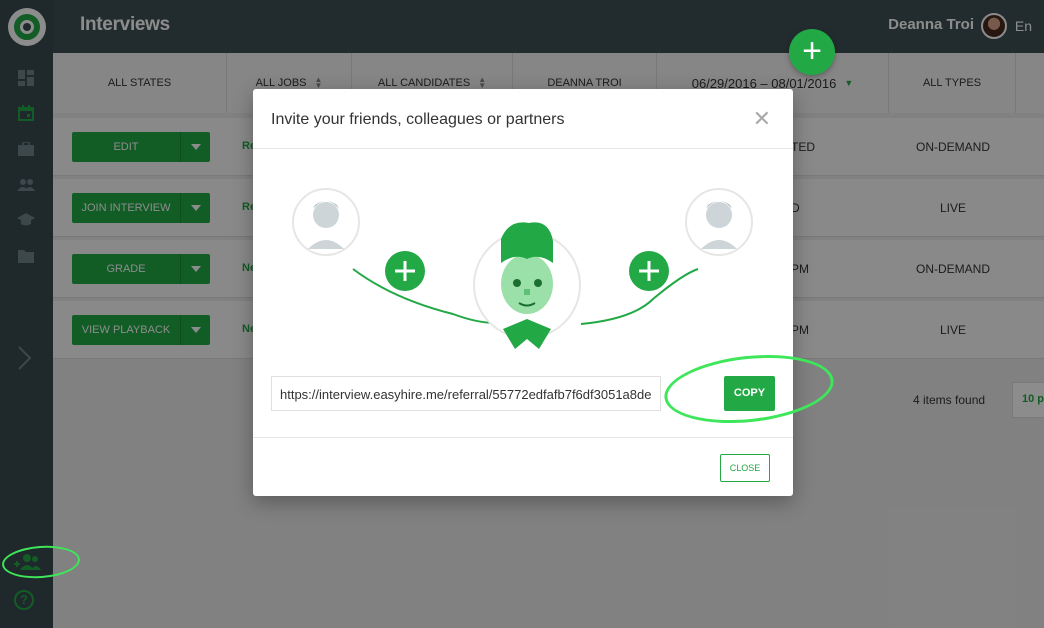 The image size is (1044, 628). I want to click on add-person-right-icon, so click(649, 271).